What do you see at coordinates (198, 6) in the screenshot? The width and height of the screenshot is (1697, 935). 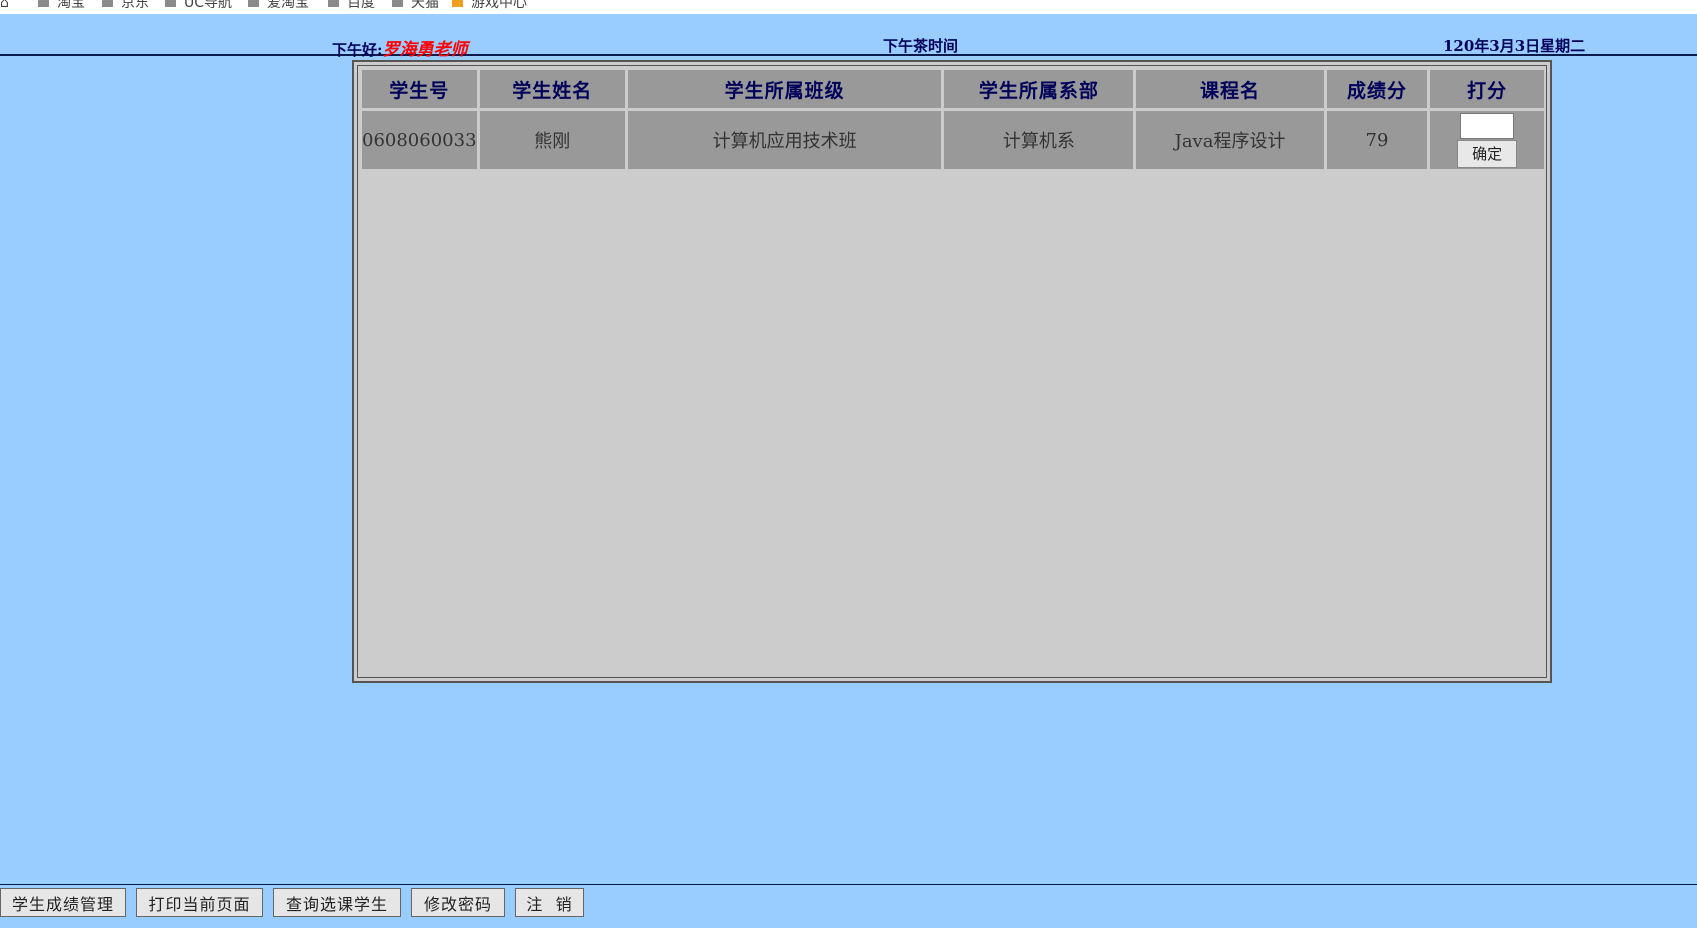 I see `bookmark-uc: UC导航` at bounding box center [198, 6].